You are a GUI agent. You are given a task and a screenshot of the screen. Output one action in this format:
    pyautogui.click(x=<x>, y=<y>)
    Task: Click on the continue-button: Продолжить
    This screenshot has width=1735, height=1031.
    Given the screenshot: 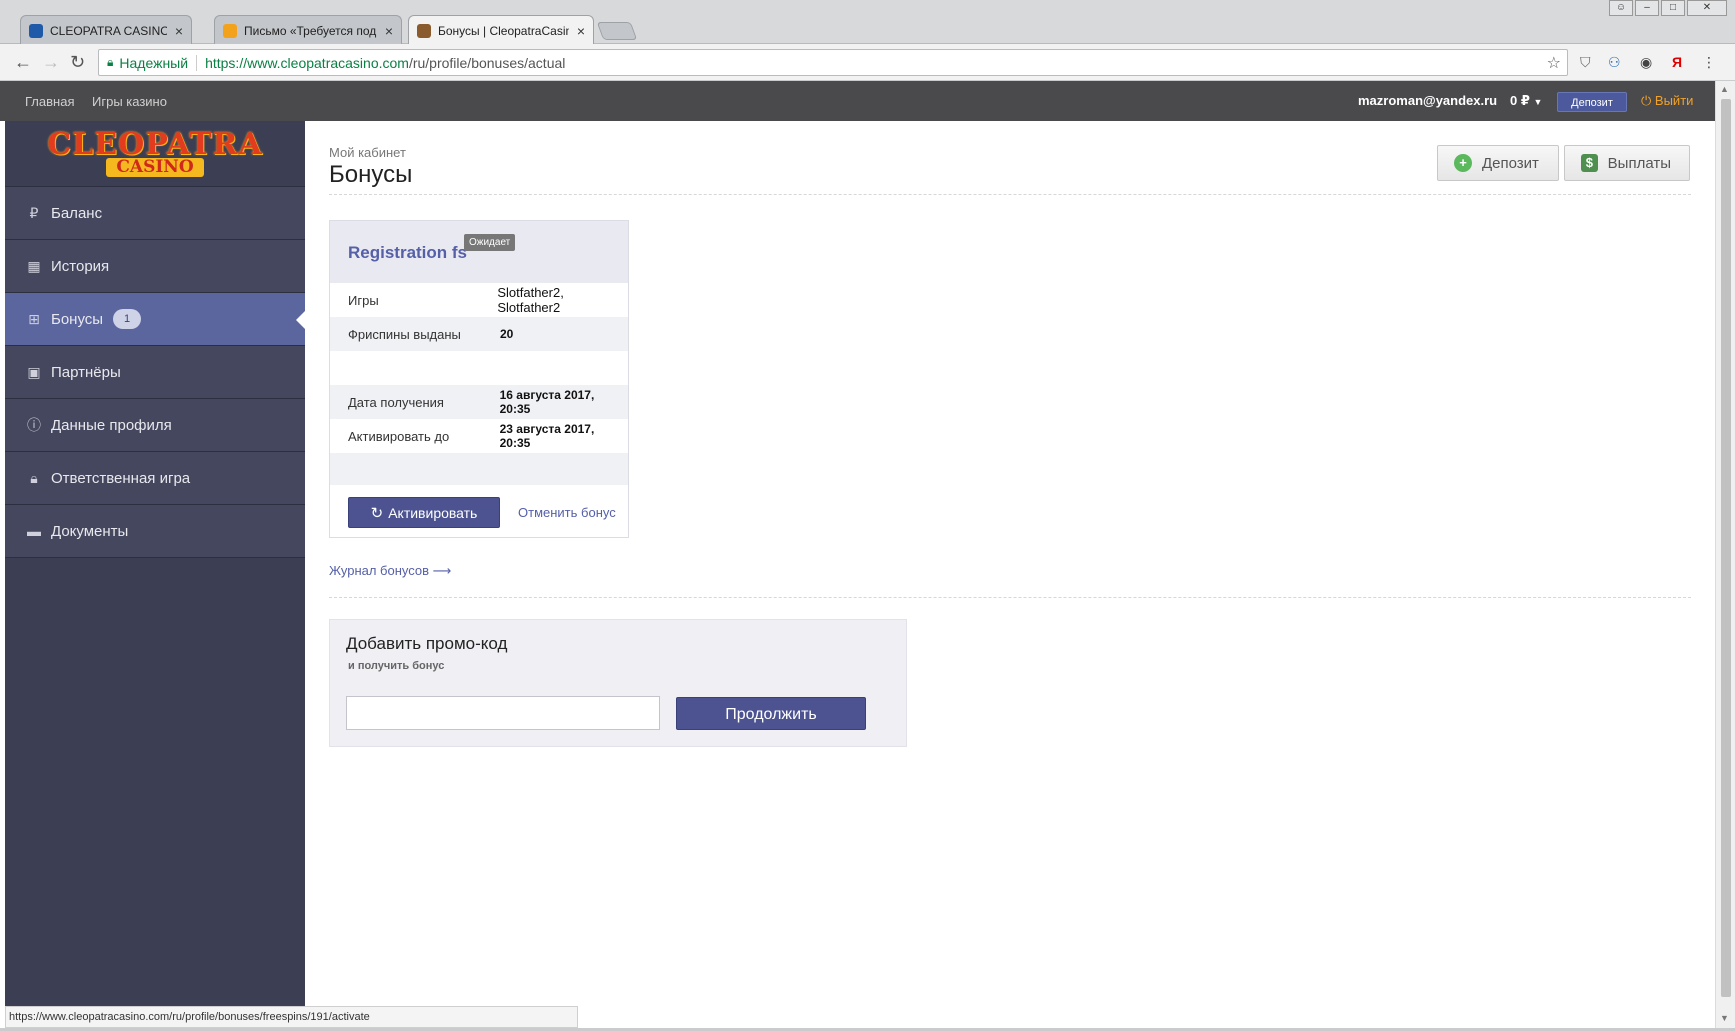 What is the action you would take?
    pyautogui.click(x=771, y=713)
    